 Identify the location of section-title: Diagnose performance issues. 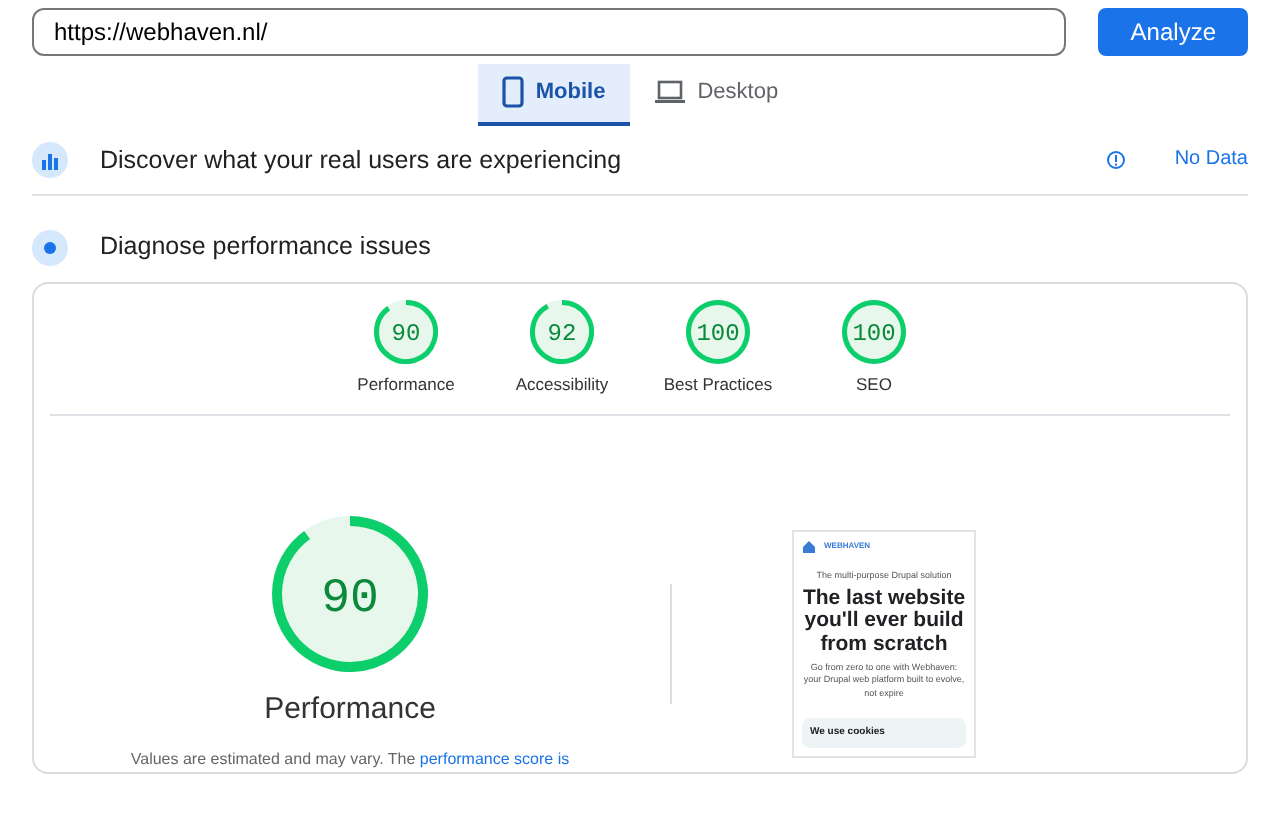
(265, 247).